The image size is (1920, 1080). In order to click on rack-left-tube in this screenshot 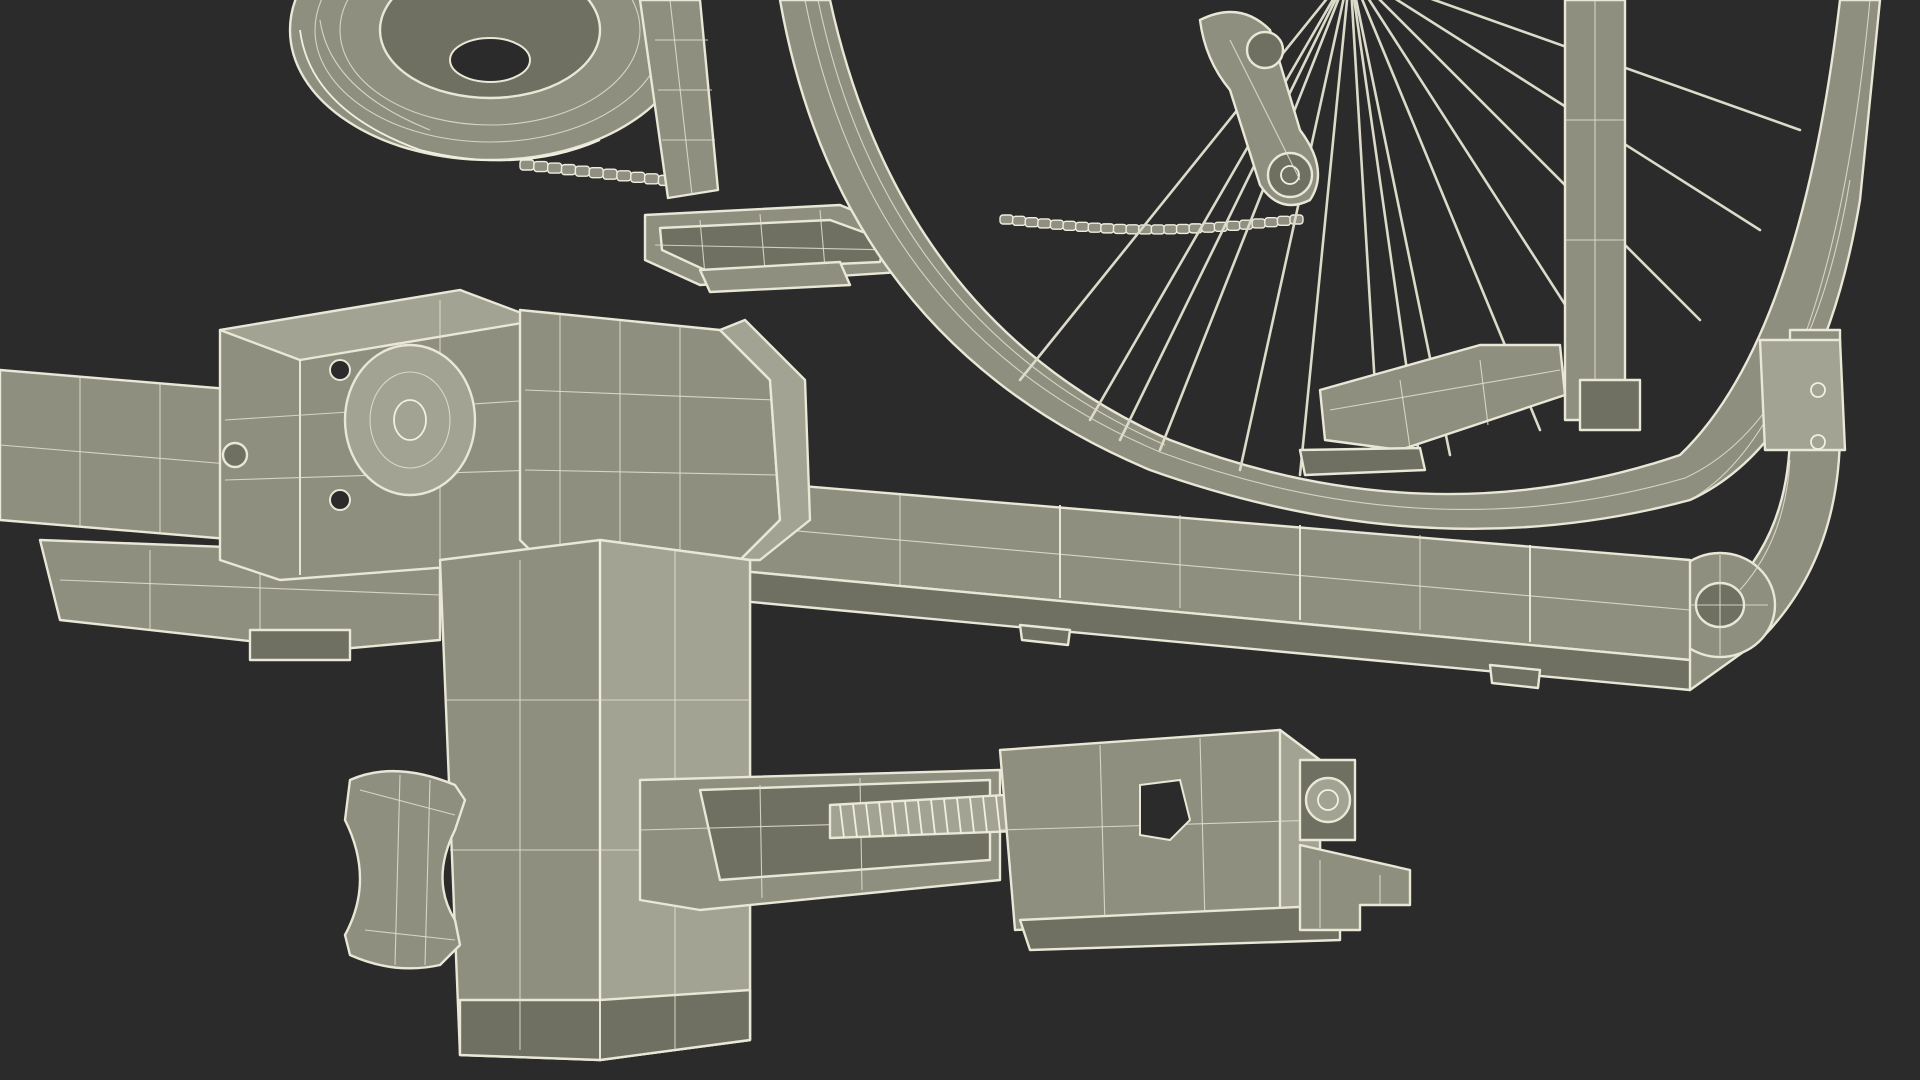, I will do `click(121, 455)`.